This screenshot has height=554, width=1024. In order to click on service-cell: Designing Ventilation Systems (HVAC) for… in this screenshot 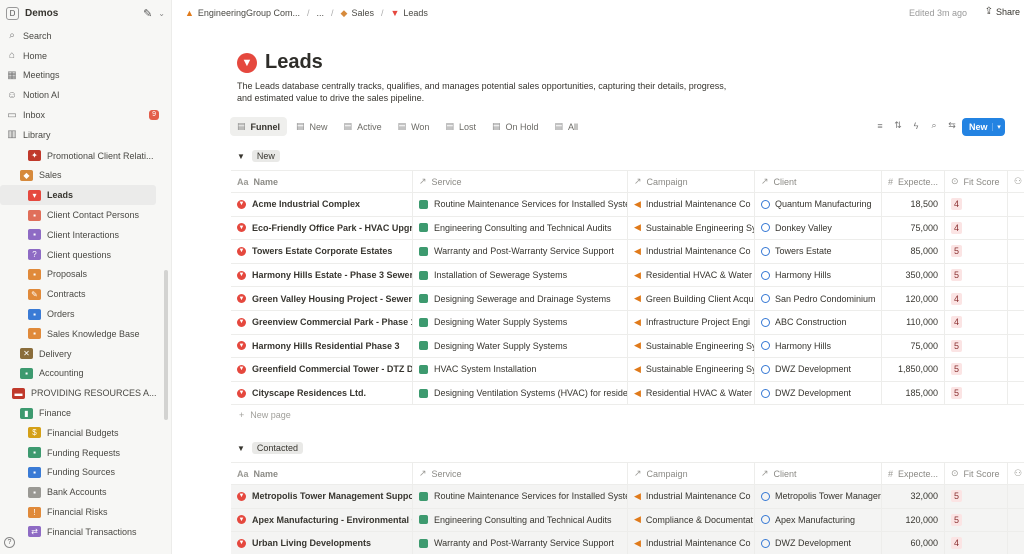, I will do `click(520, 393)`.